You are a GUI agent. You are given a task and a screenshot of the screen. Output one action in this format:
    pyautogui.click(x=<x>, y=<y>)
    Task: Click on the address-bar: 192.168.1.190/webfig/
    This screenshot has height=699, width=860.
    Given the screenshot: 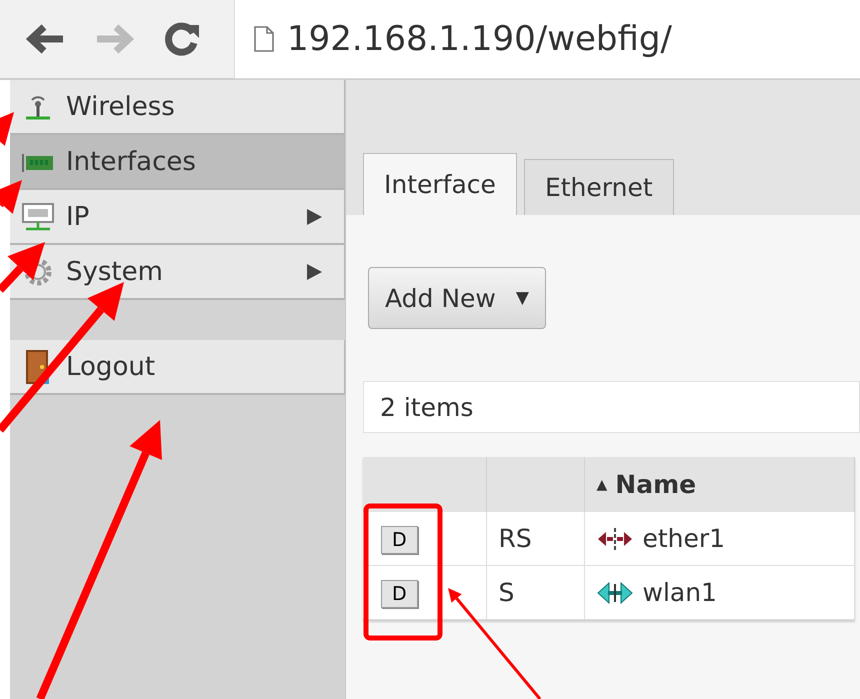 What is the action you would take?
    pyautogui.click(x=547, y=39)
    